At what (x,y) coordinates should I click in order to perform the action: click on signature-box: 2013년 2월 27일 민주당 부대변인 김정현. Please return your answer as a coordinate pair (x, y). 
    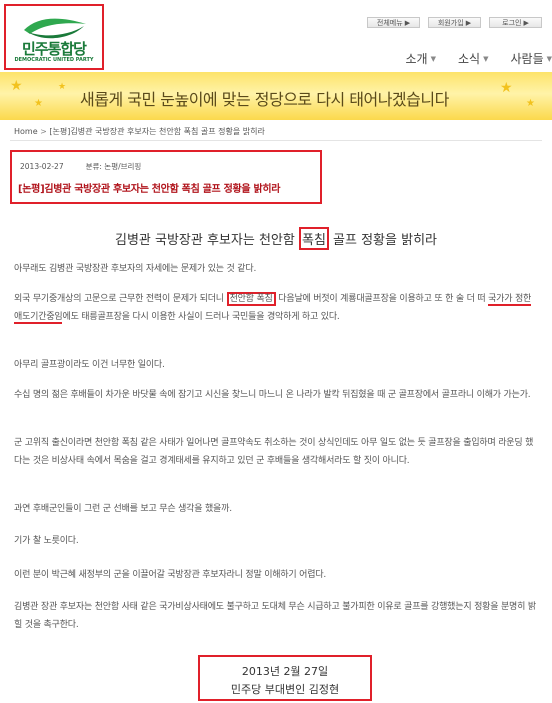
    Looking at the image, I should click on (285, 678).